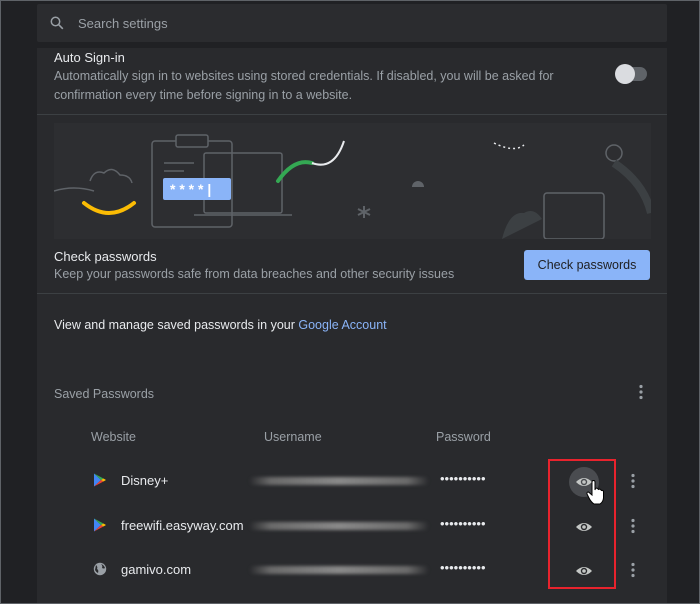 This screenshot has height=604, width=700. I want to click on search-input, so click(328, 23).